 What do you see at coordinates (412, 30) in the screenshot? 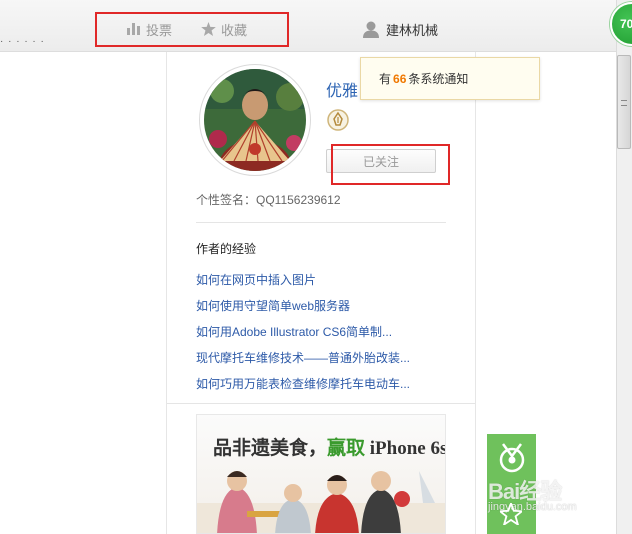
I see `username: 建林机械` at bounding box center [412, 30].